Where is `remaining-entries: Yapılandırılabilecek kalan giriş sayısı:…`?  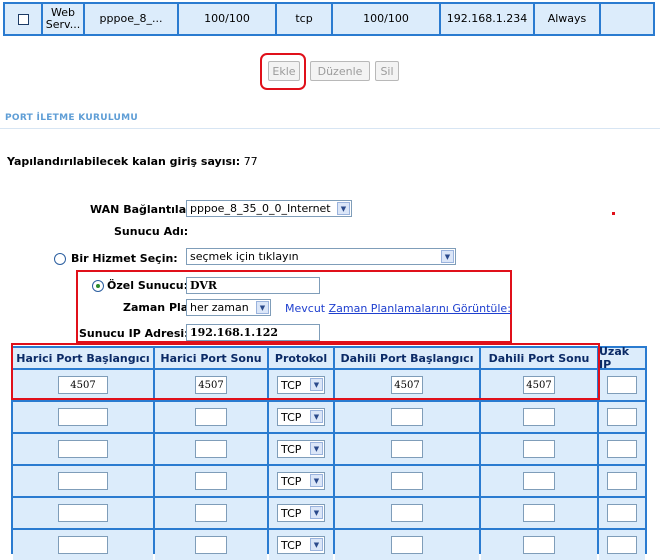
remaining-entries: Yapılandırılabilecek kalan giriş sayısı:… is located at coordinates (132, 161).